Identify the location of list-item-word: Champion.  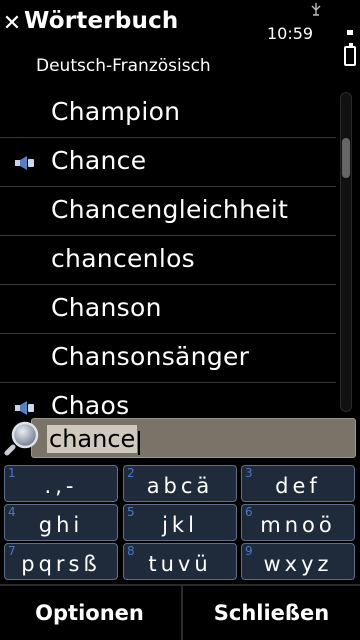
(116, 111).